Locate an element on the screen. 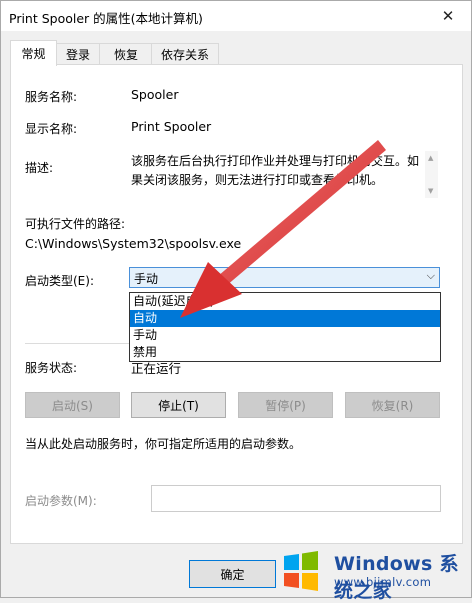  tab-dependencies: 依存关系 is located at coordinates (185, 54).